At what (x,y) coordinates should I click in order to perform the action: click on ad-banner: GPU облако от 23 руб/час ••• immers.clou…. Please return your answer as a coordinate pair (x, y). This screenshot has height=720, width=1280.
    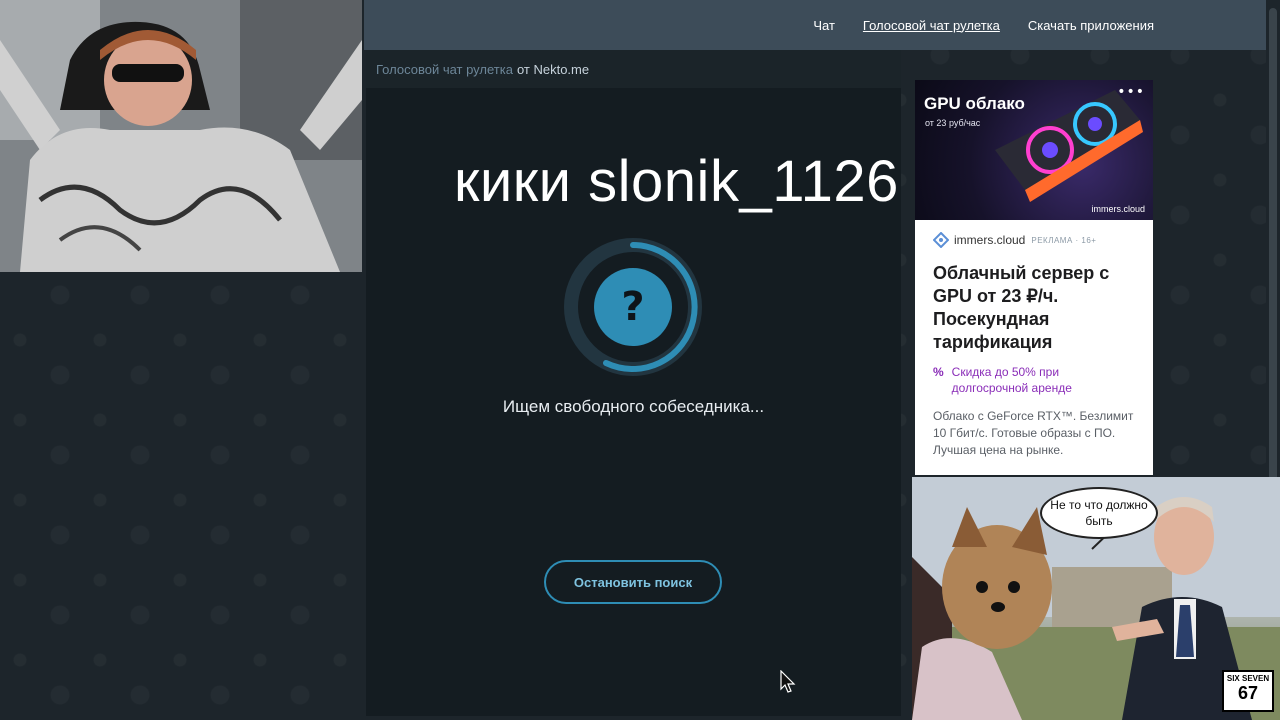
    Looking at the image, I should click on (1034, 150).